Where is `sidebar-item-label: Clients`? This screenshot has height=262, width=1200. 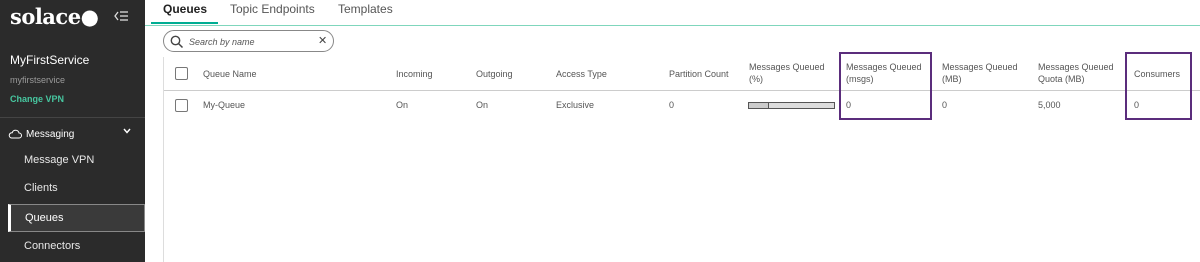
sidebar-item-label: Clients is located at coordinates (41, 188).